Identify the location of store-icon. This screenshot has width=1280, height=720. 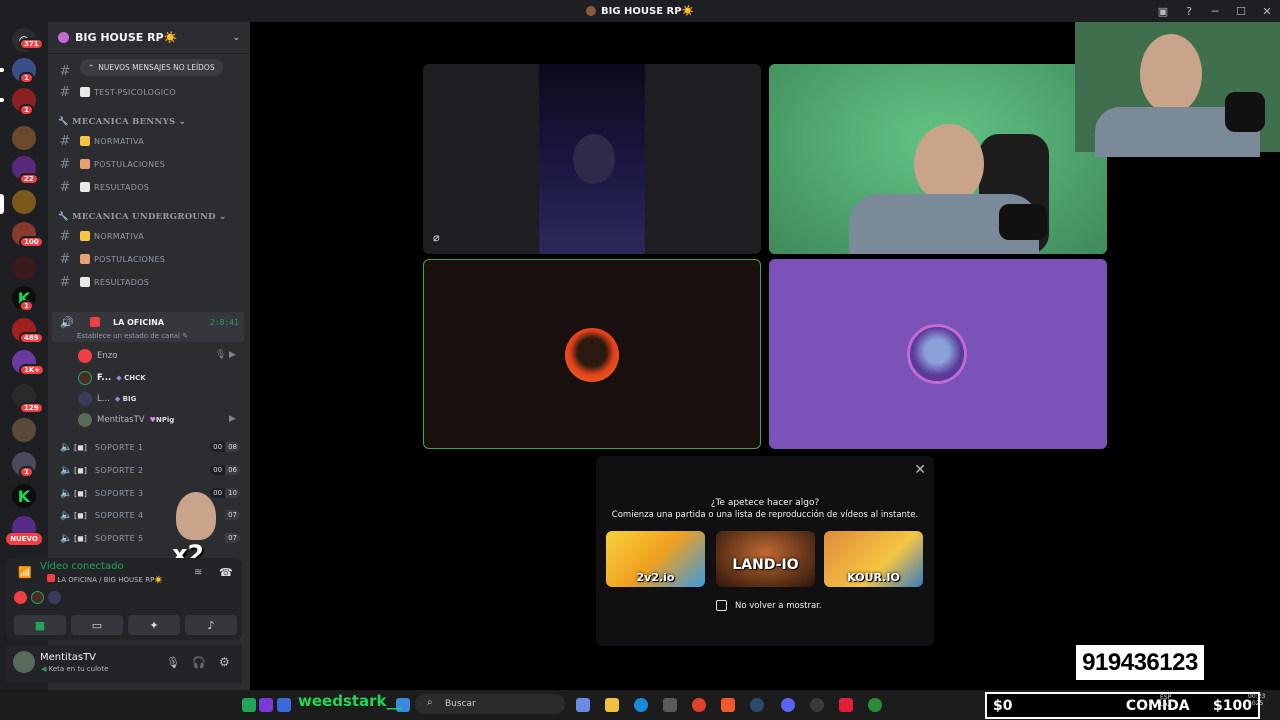
(670, 705).